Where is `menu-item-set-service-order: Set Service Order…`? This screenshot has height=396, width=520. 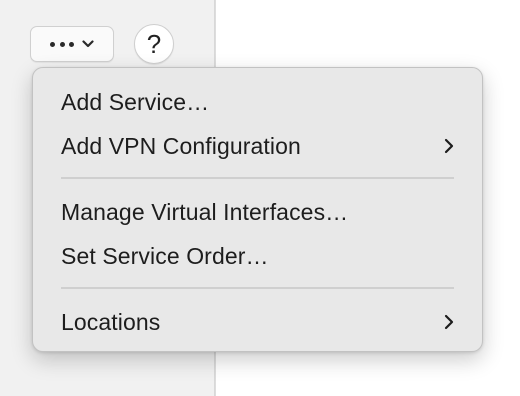
menu-item-set-service-order: Set Service Order… is located at coordinates (257, 256).